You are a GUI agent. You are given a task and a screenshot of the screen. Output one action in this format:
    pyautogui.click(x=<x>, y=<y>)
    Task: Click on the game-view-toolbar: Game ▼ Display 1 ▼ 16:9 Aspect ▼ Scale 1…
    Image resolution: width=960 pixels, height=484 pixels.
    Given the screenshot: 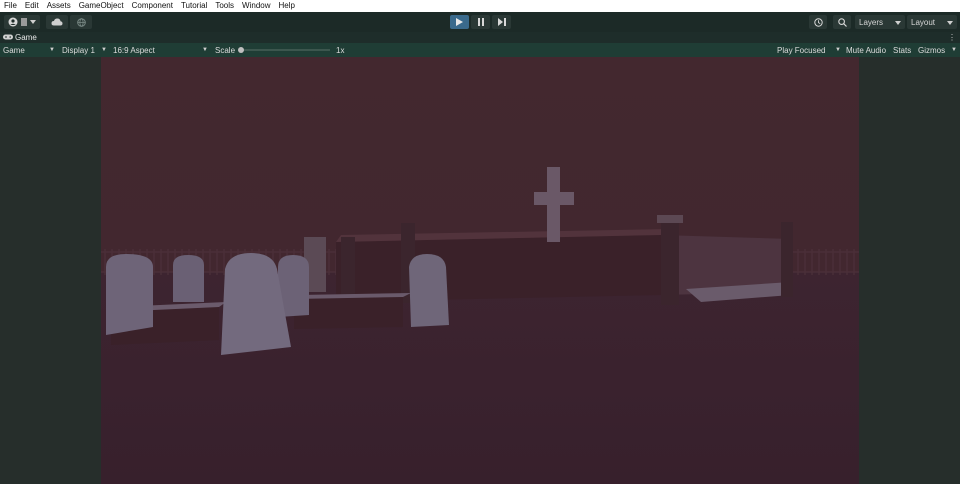 What is the action you would take?
    pyautogui.click(x=480, y=50)
    